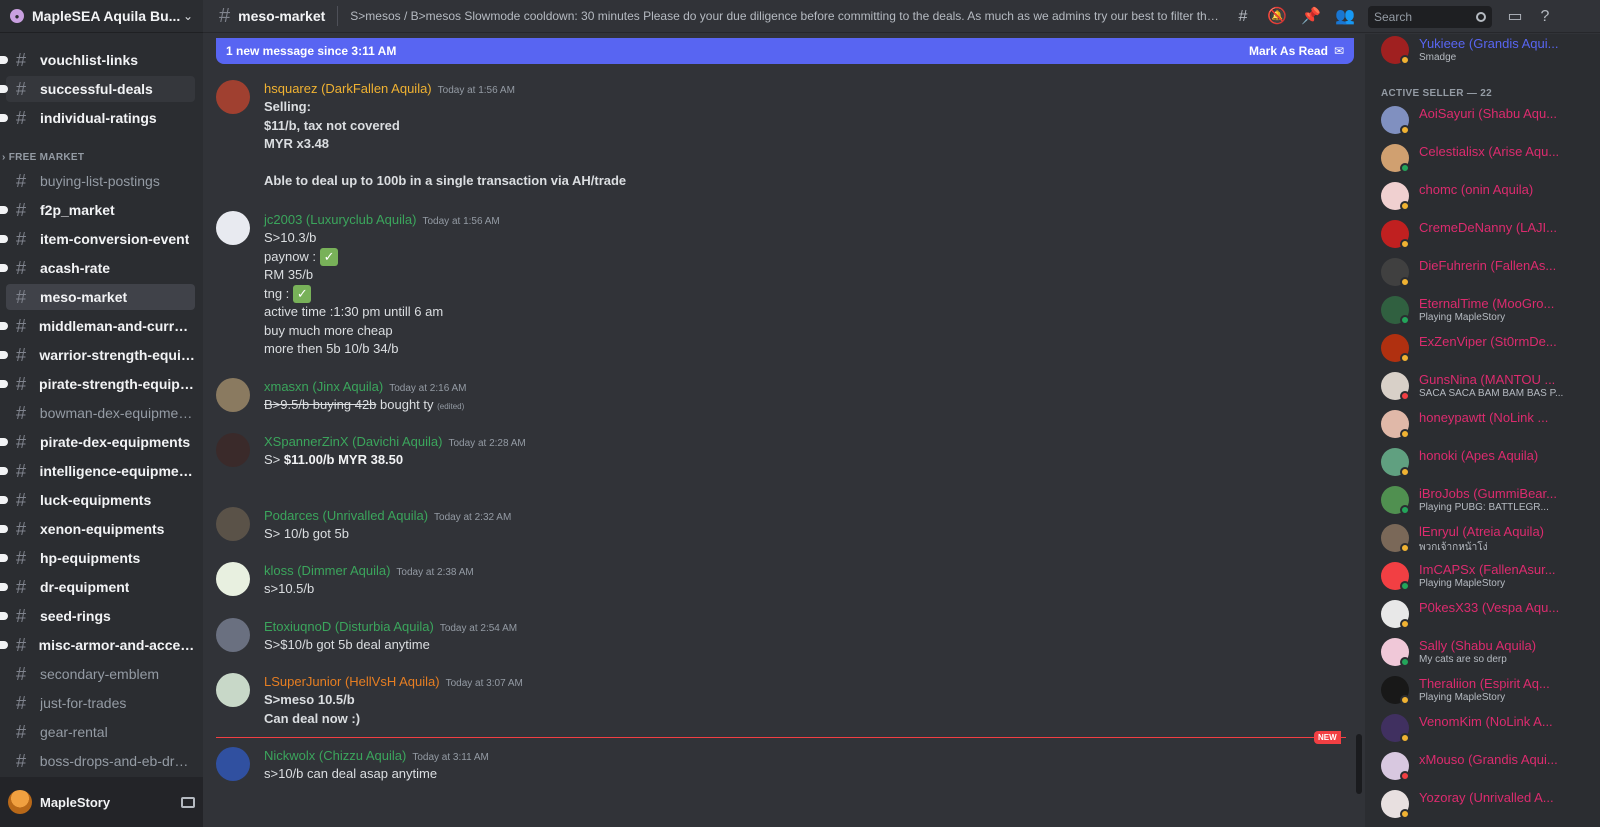  I want to click on channel-f2p-market: # f2p_market, so click(97, 210).